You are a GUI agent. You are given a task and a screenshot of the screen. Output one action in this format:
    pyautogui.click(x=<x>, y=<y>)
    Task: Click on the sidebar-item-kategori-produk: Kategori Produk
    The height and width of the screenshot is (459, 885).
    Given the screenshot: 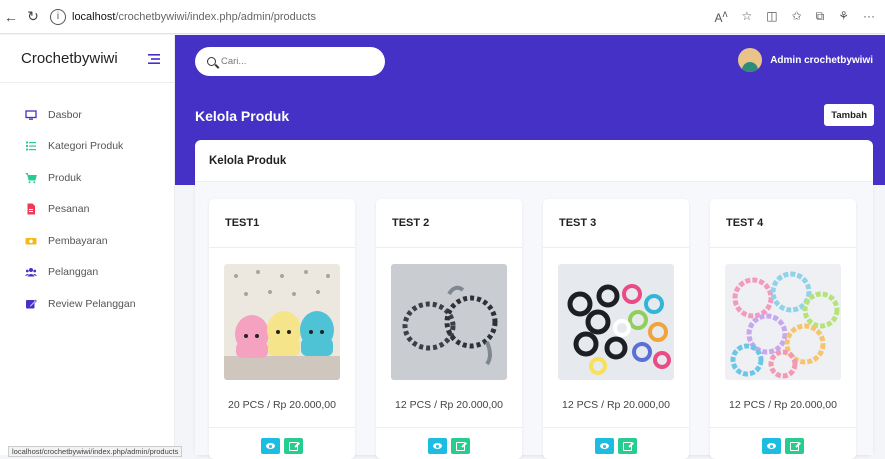 What is the action you would take?
    pyautogui.click(x=87, y=147)
    